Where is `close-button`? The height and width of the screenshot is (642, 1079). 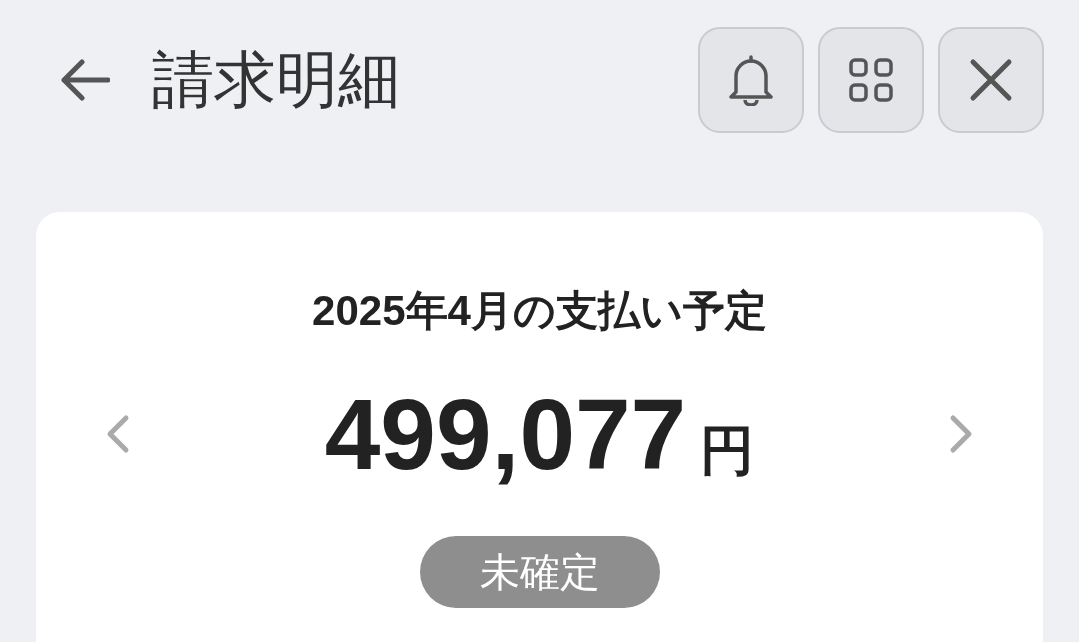 close-button is located at coordinates (991, 79).